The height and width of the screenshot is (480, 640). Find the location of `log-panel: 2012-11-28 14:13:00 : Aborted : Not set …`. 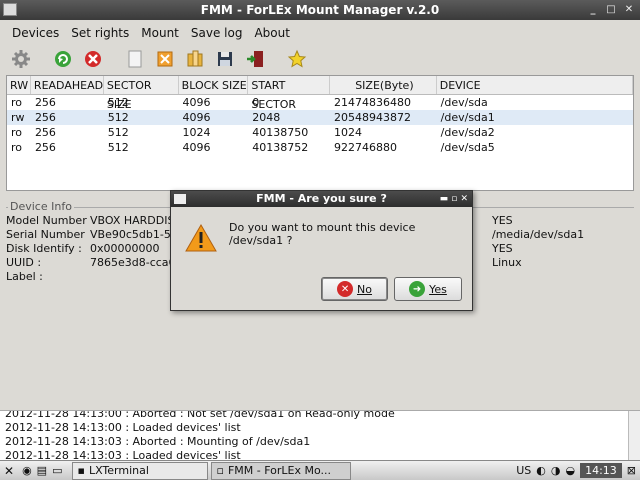

log-panel: 2012-11-28 14:13:00 : Aborted : Not set … is located at coordinates (320, 435).